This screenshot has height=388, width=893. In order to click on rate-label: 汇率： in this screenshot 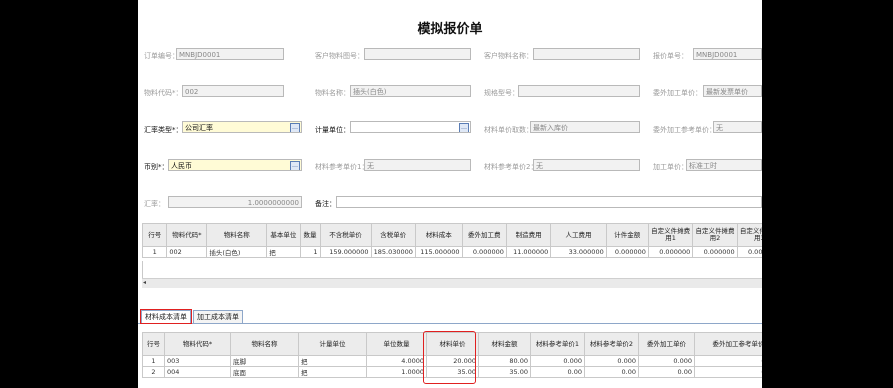, I will do `click(154, 204)`.